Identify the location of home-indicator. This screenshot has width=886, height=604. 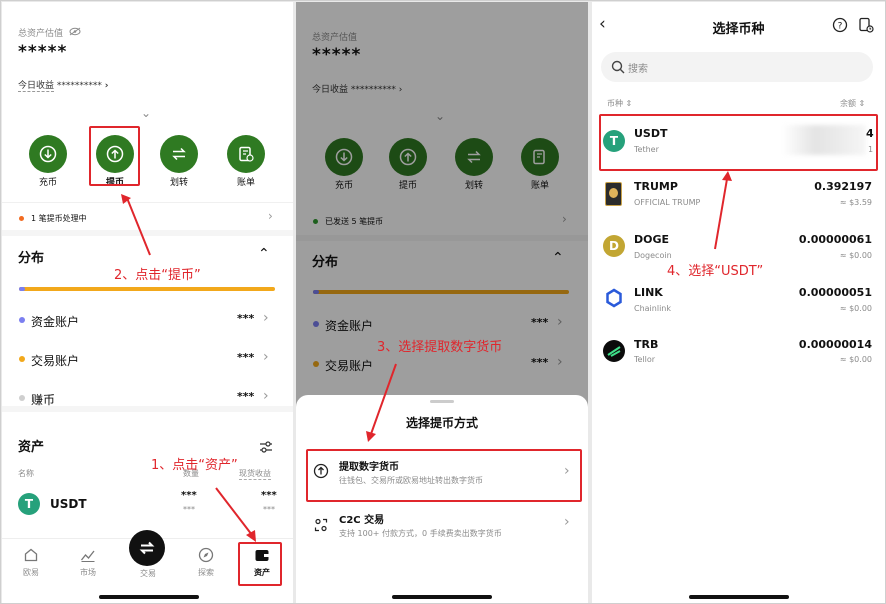
(739, 597).